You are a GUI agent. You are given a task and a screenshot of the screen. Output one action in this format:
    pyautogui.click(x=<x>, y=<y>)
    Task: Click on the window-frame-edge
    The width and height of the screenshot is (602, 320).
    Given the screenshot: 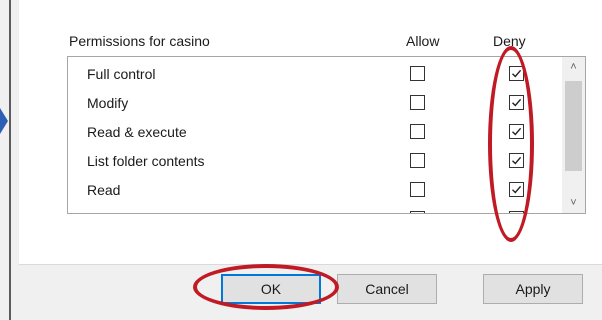 What is the action you would take?
    pyautogui.click(x=10, y=160)
    